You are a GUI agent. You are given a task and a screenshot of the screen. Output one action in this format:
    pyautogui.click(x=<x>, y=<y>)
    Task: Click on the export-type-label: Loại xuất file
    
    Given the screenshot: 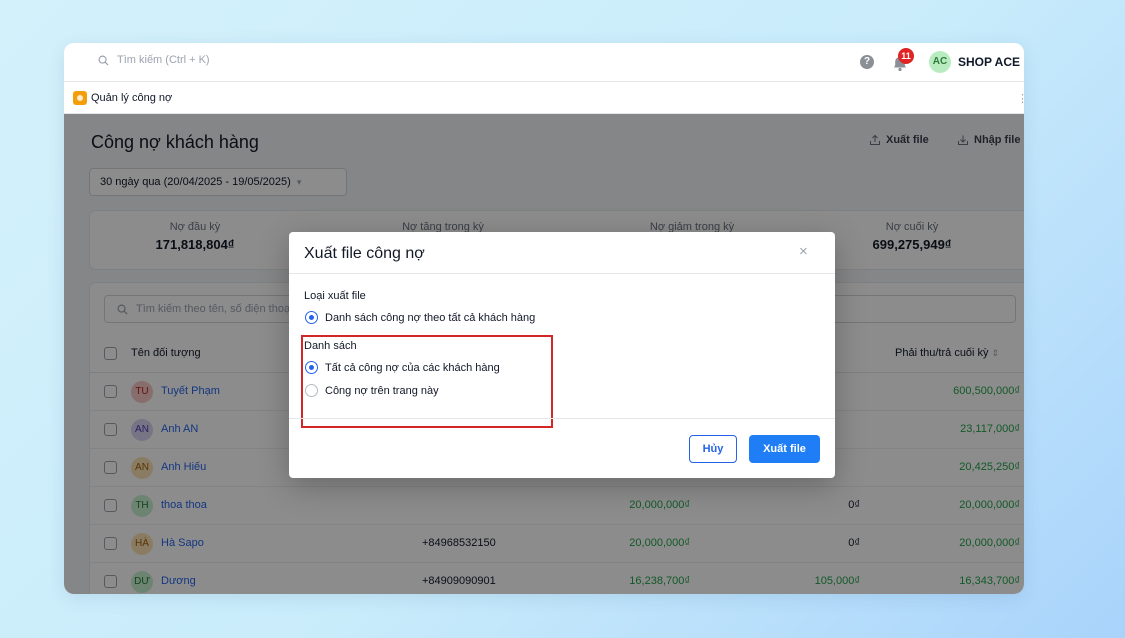 What is the action you would take?
    pyautogui.click(x=335, y=296)
    